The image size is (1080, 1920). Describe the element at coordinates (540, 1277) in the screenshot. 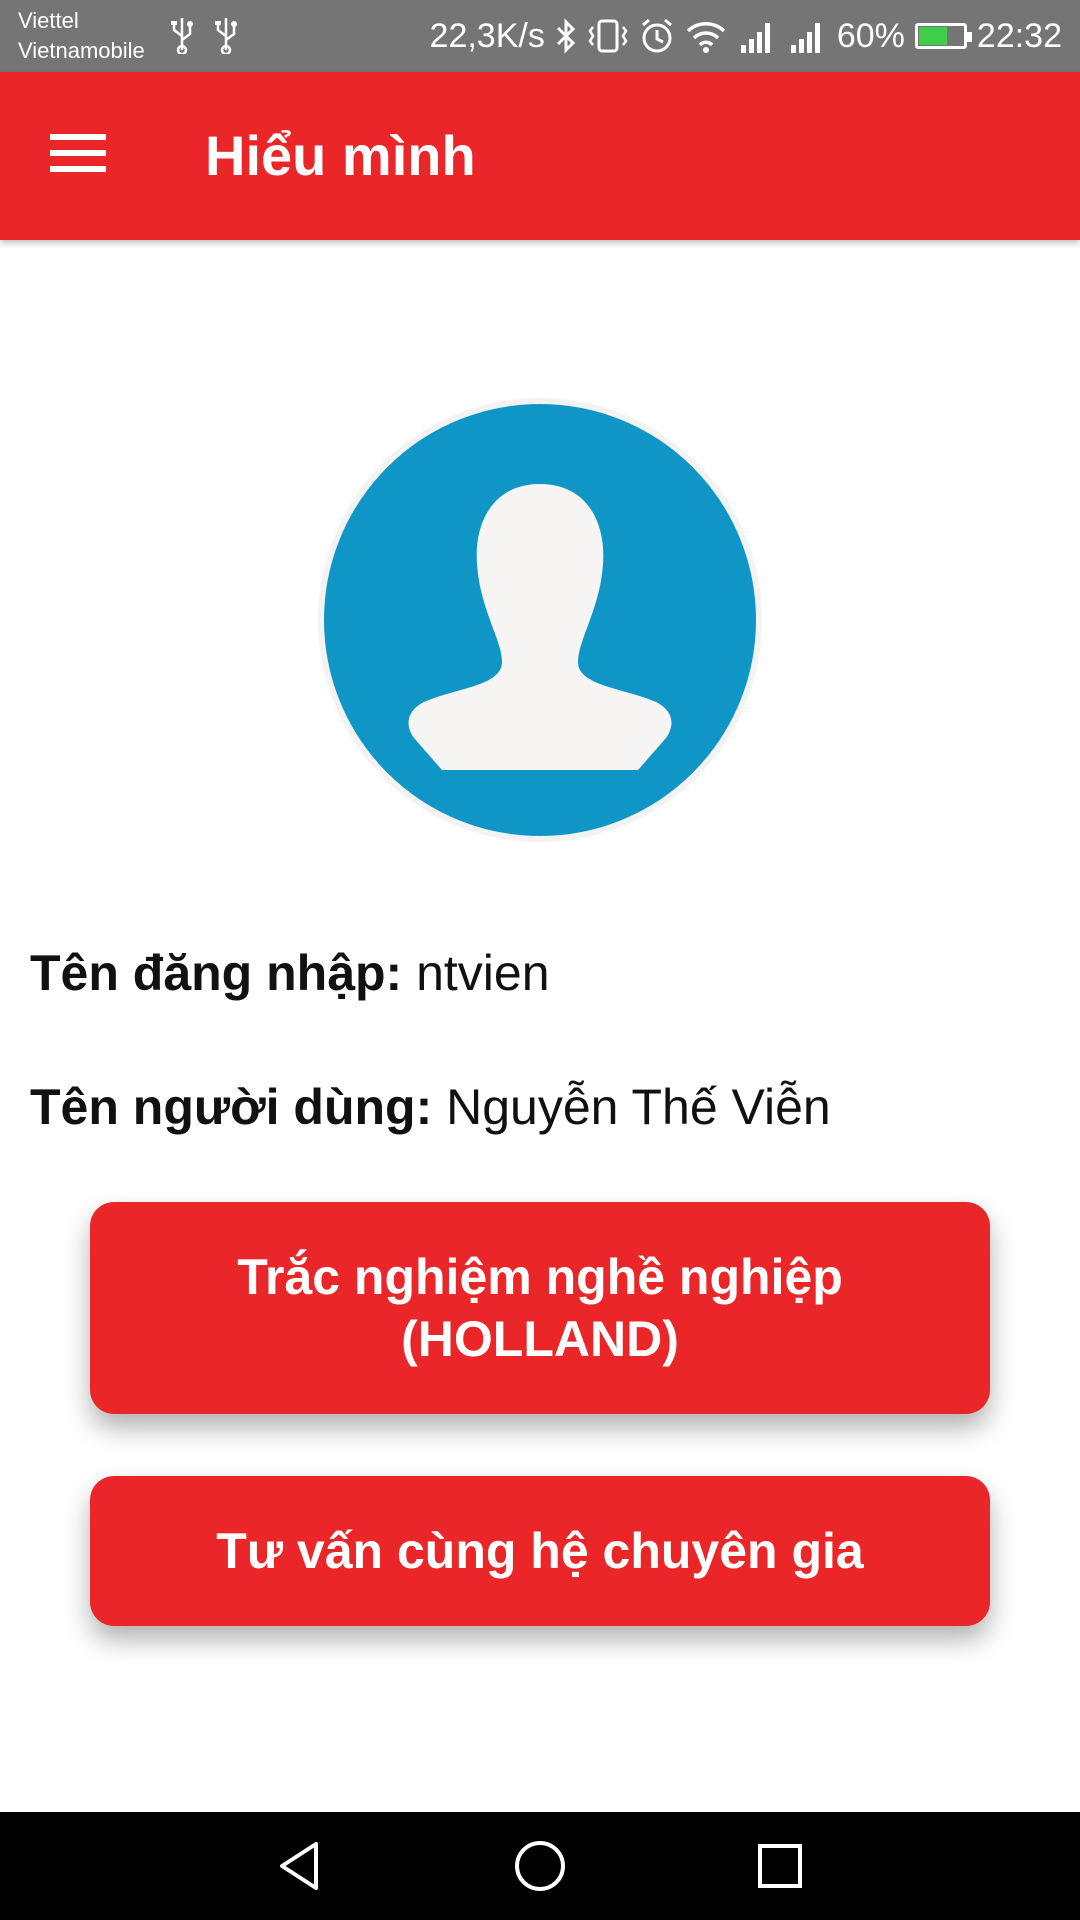

I see `holland-button-line1: Trắc nghiệm nghề nghiệp` at that location.